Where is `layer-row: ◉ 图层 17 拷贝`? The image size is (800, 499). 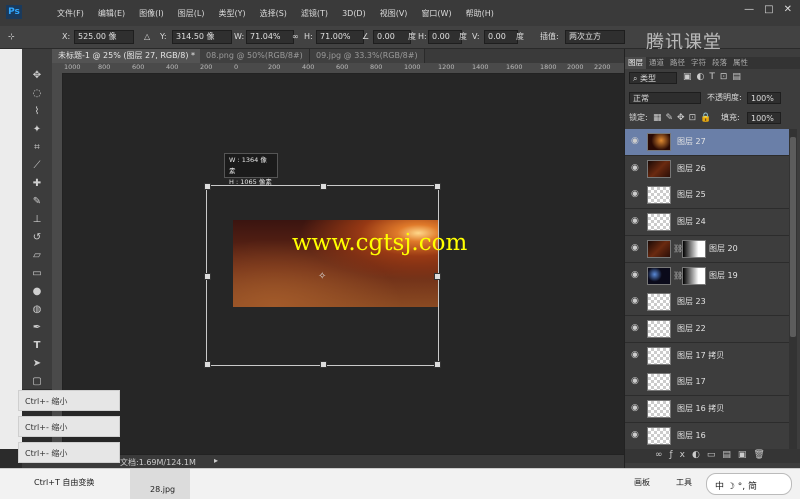
layer-row: ◉ 图层 17 拷贝 is located at coordinates (707, 356).